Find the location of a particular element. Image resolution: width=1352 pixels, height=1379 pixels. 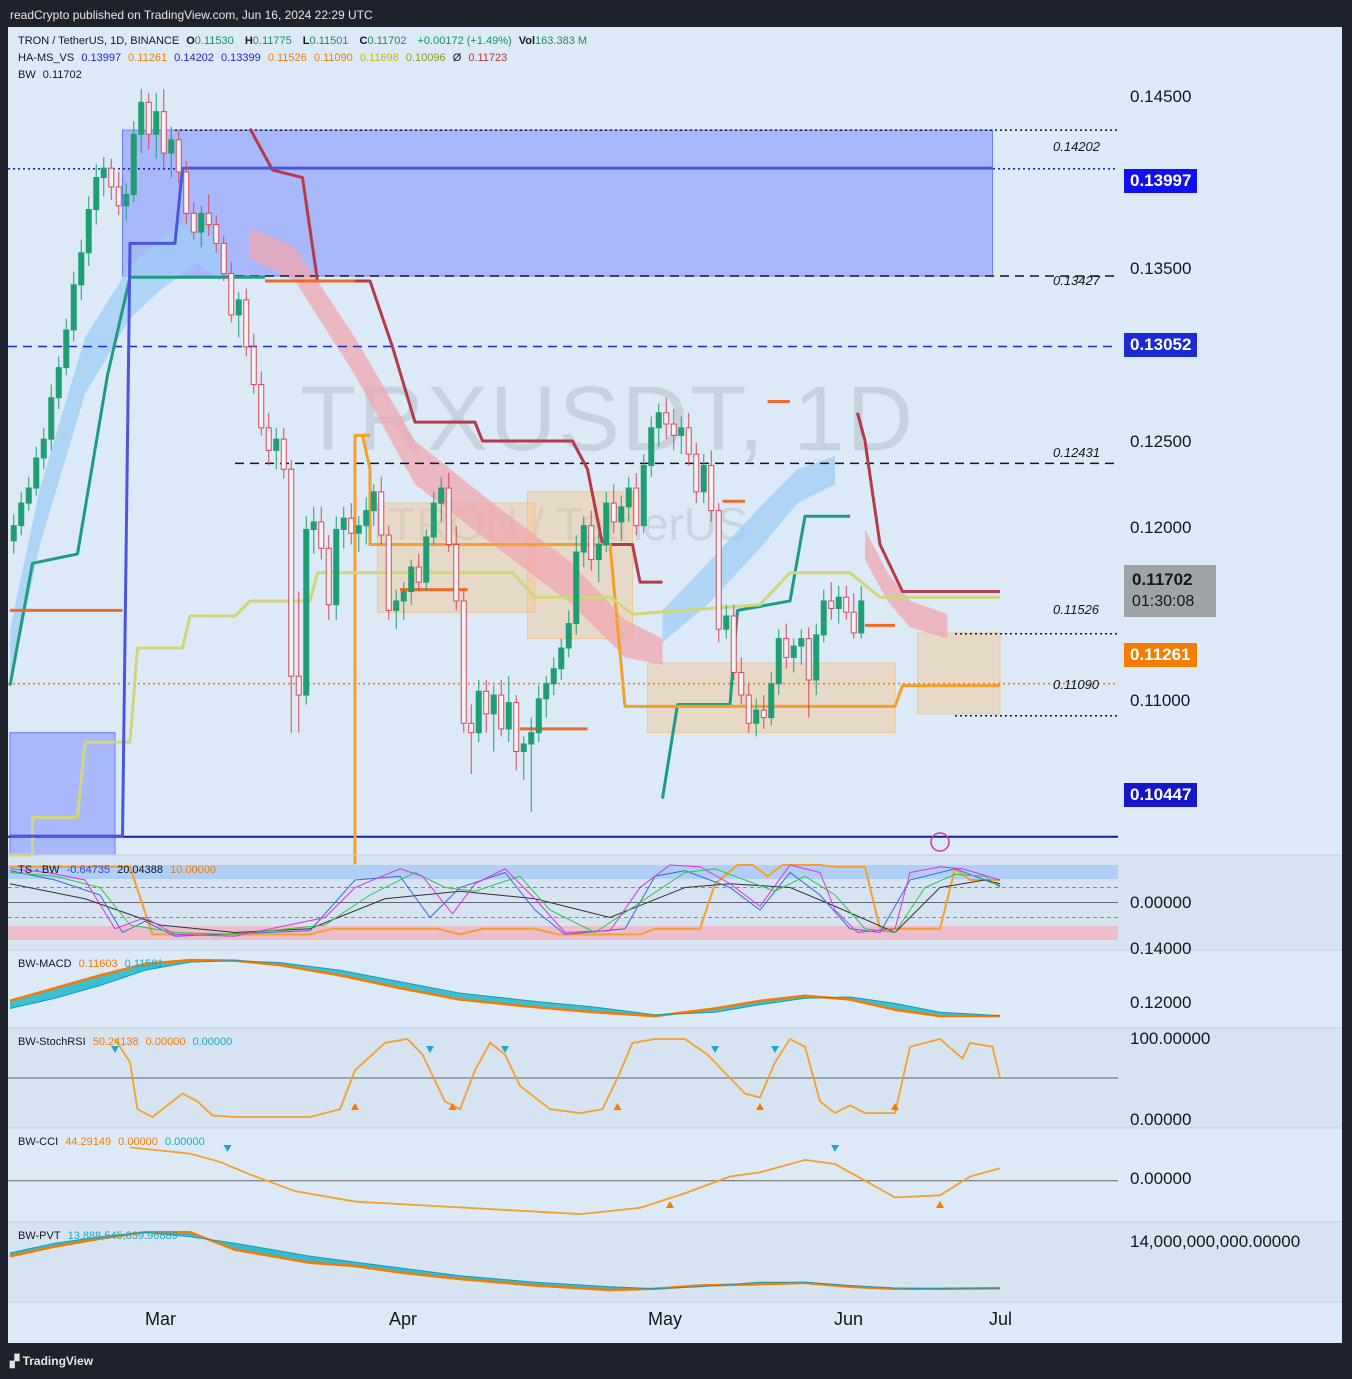

price-tick-0: 0.14500 is located at coordinates (1161, 96).